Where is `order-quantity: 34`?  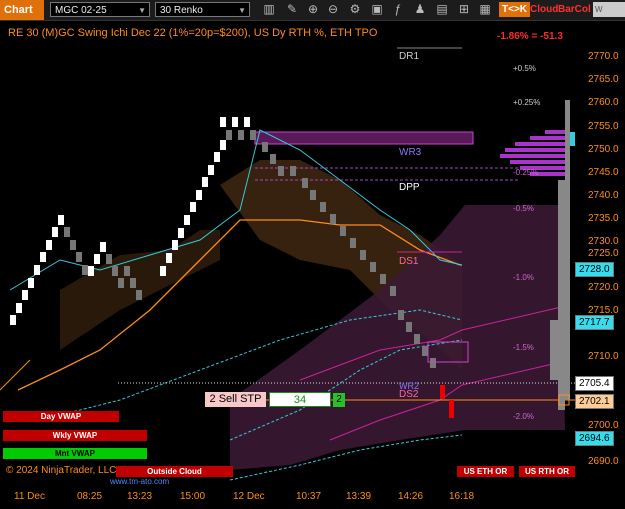
order-quantity: 34 is located at coordinates (300, 399).